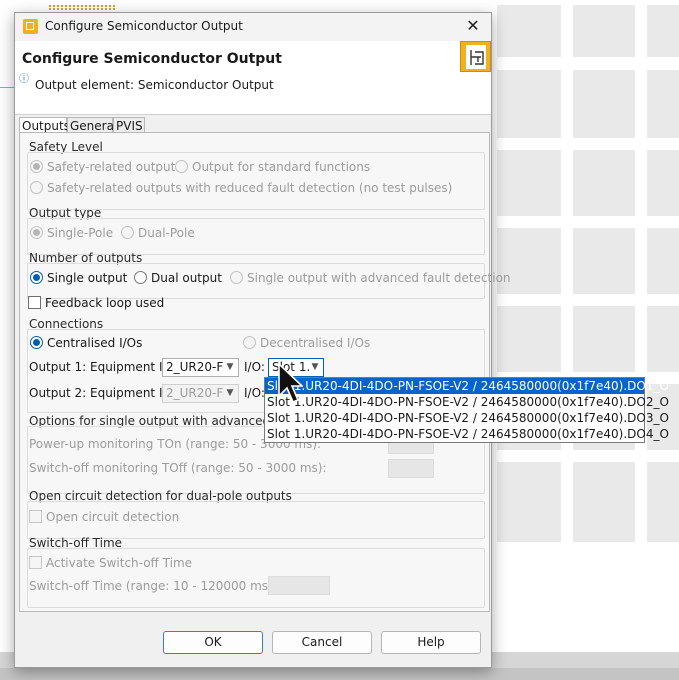 The image size is (679, 680). I want to click on switch-off-time-input, so click(299, 585).